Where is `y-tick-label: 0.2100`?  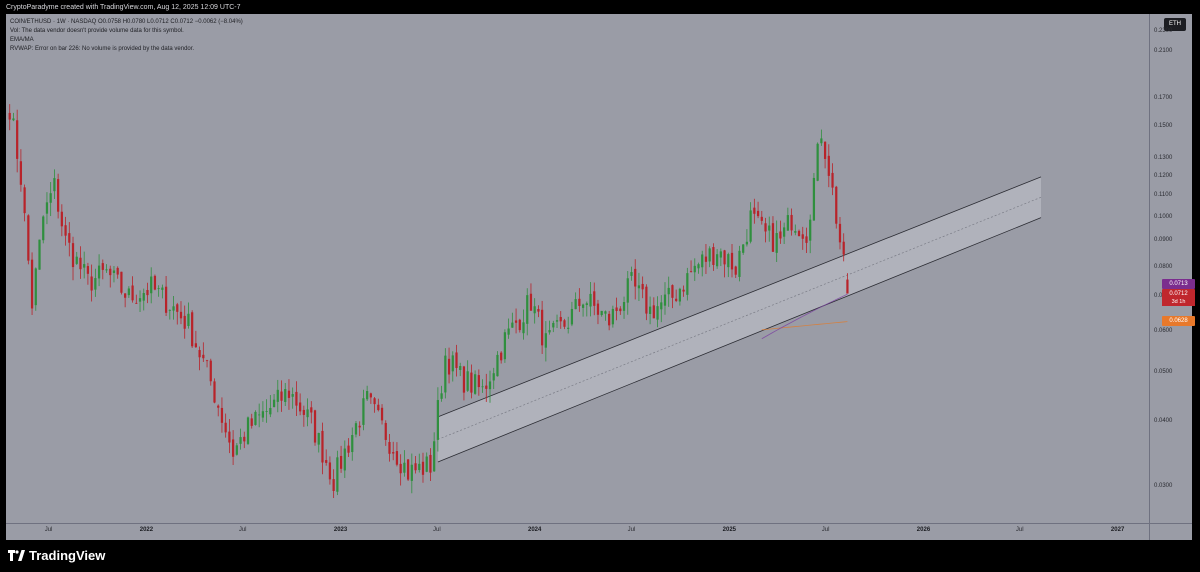
y-tick-label: 0.2100 is located at coordinates (1163, 50).